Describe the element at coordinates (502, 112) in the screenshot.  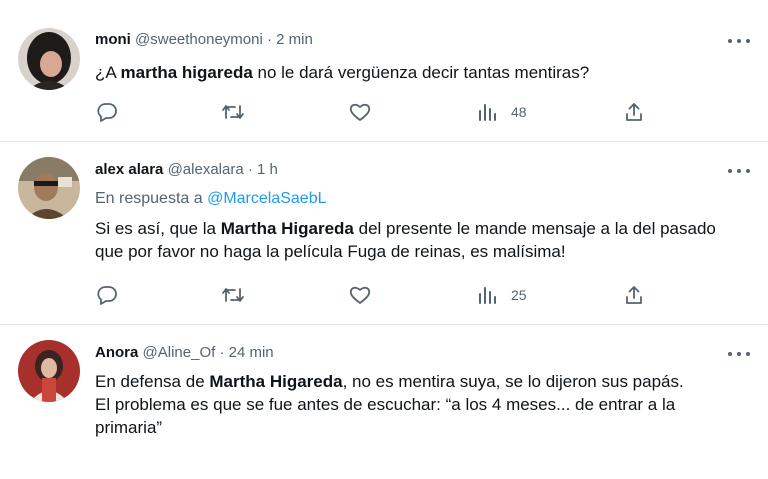
I see `views-button: 48` at that location.